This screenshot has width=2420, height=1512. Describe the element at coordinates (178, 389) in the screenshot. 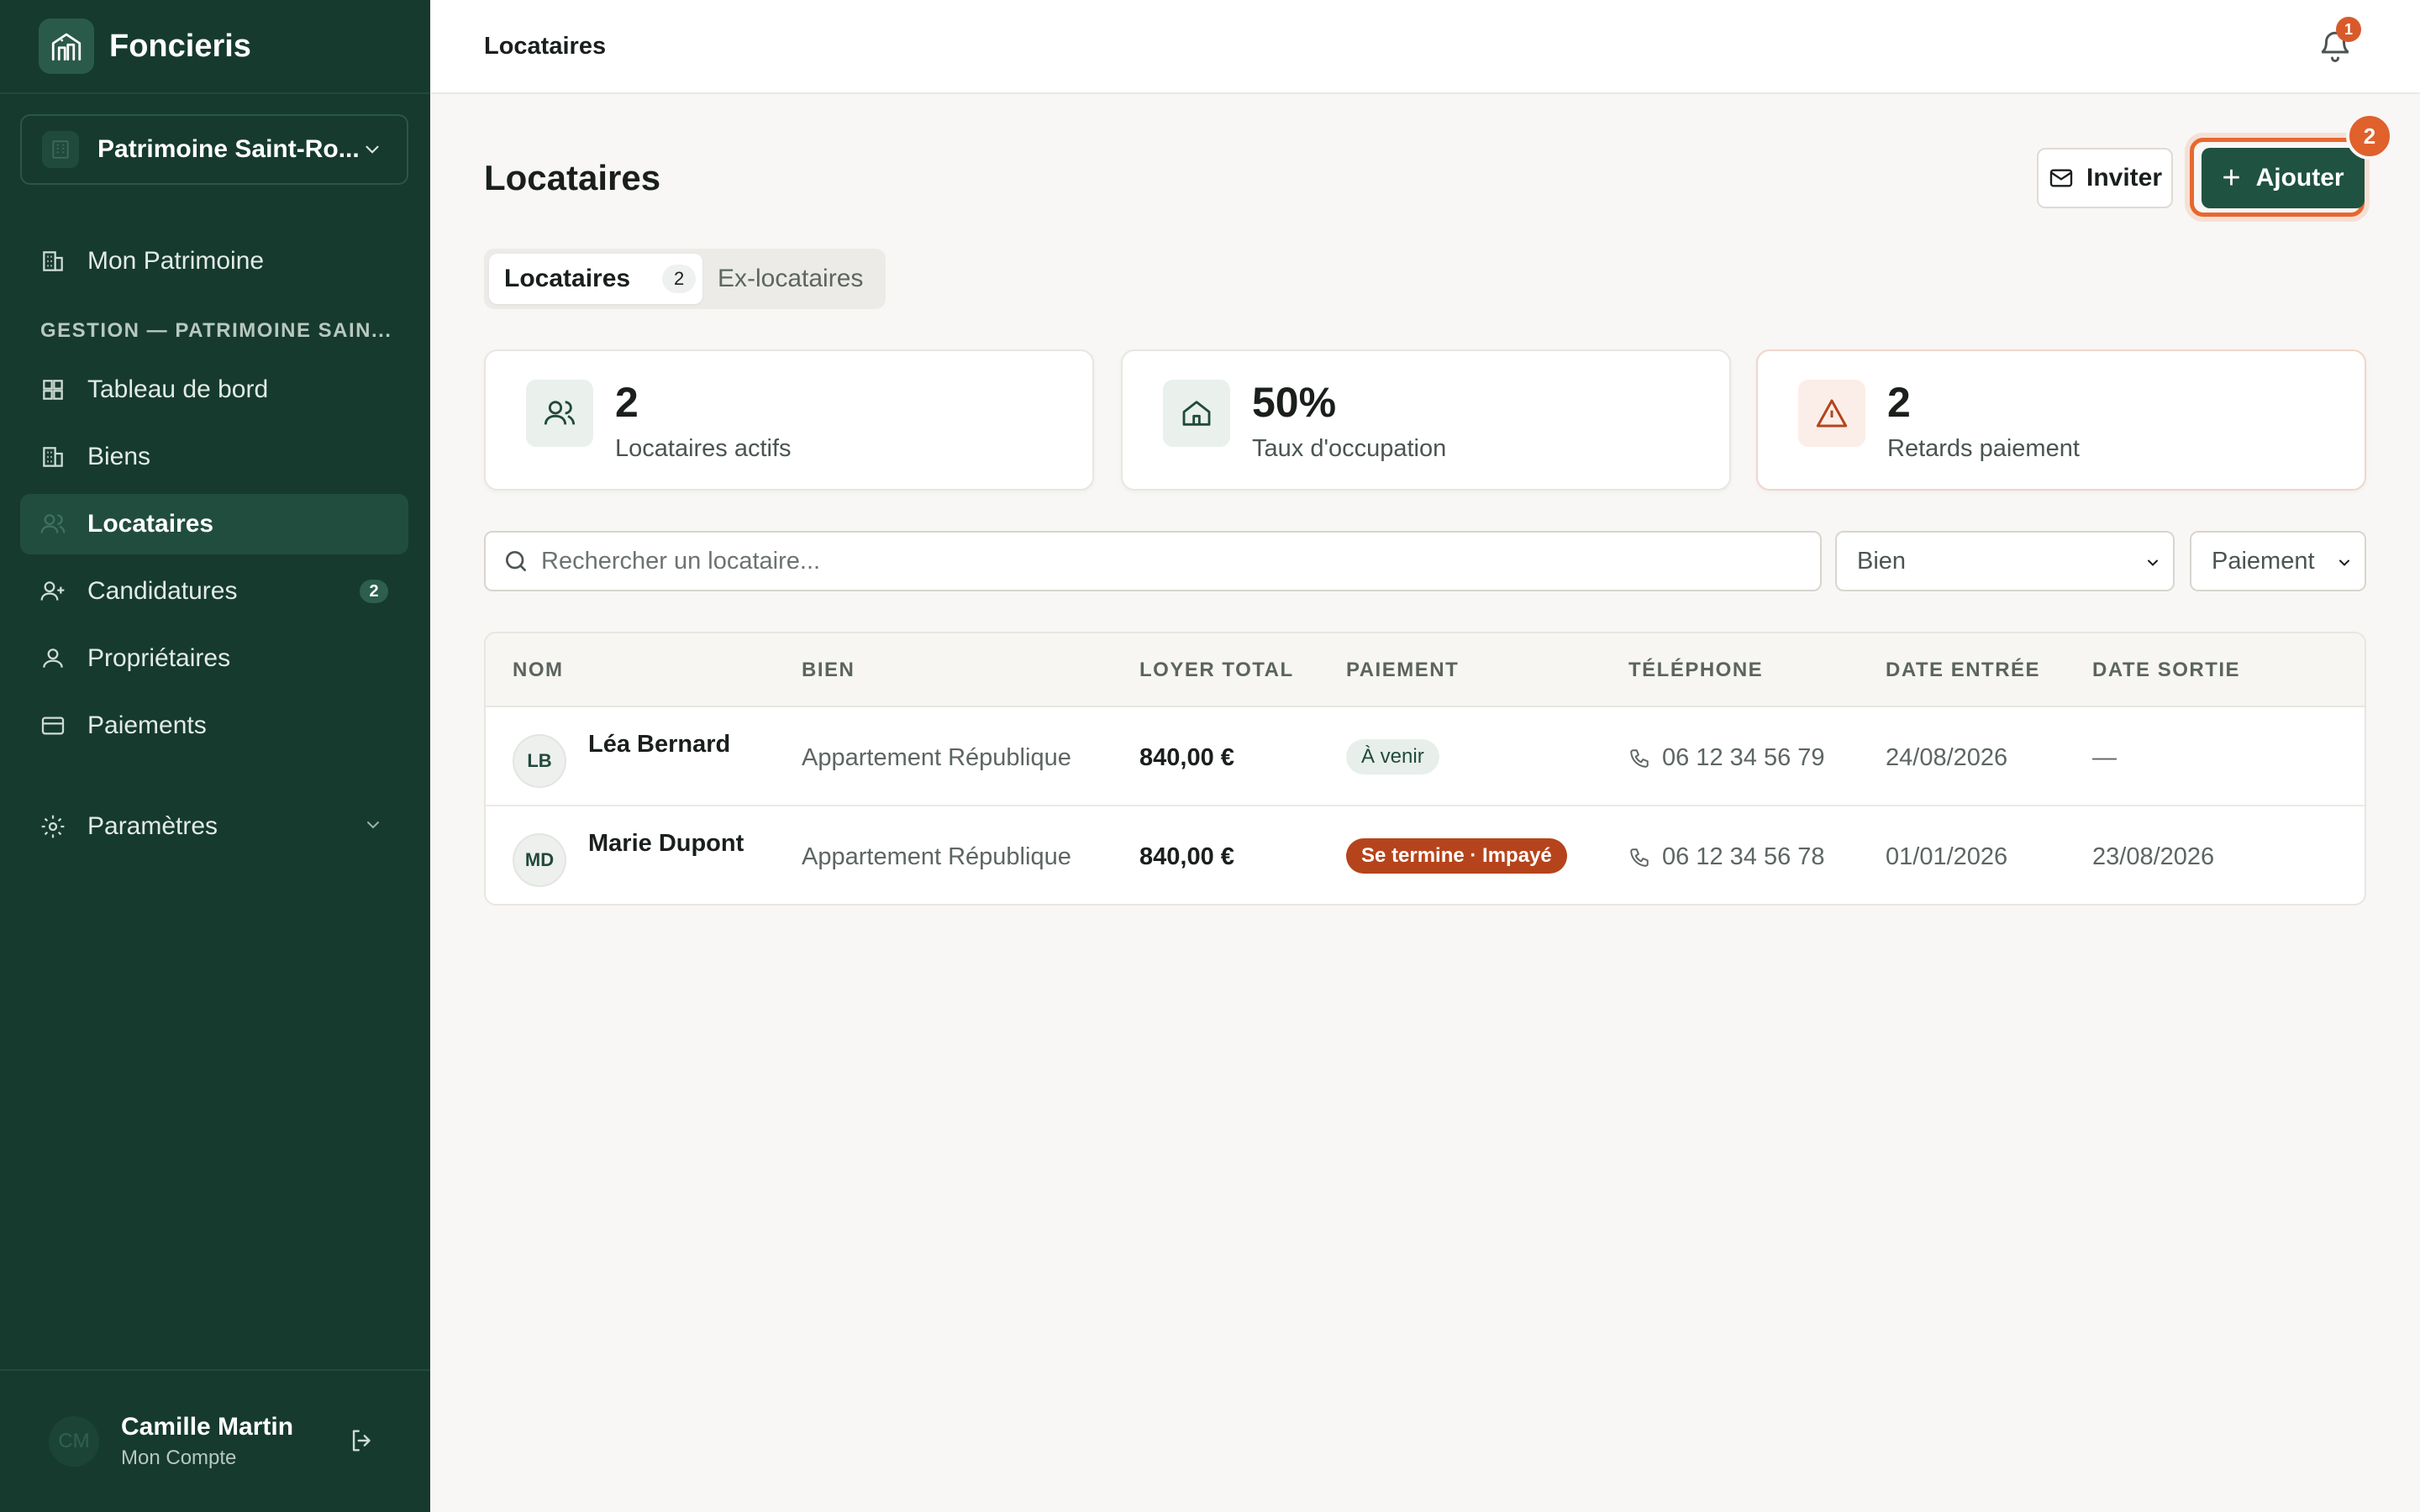

I see `sidebar-item-label: Tableau de bord` at that location.